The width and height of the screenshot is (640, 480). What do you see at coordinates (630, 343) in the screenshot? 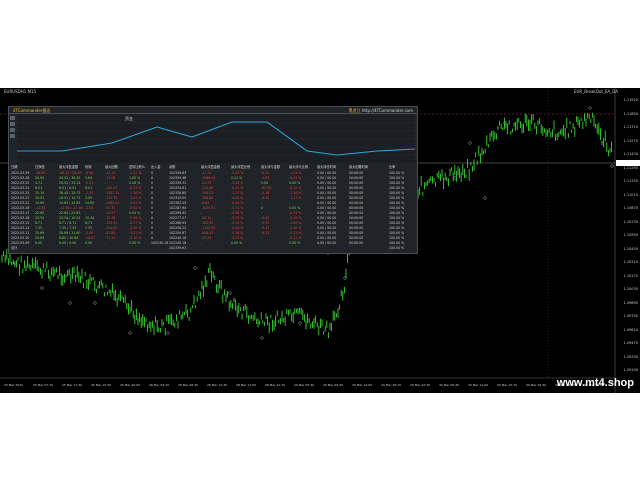
I see `price-tick: 1.09470` at bounding box center [630, 343].